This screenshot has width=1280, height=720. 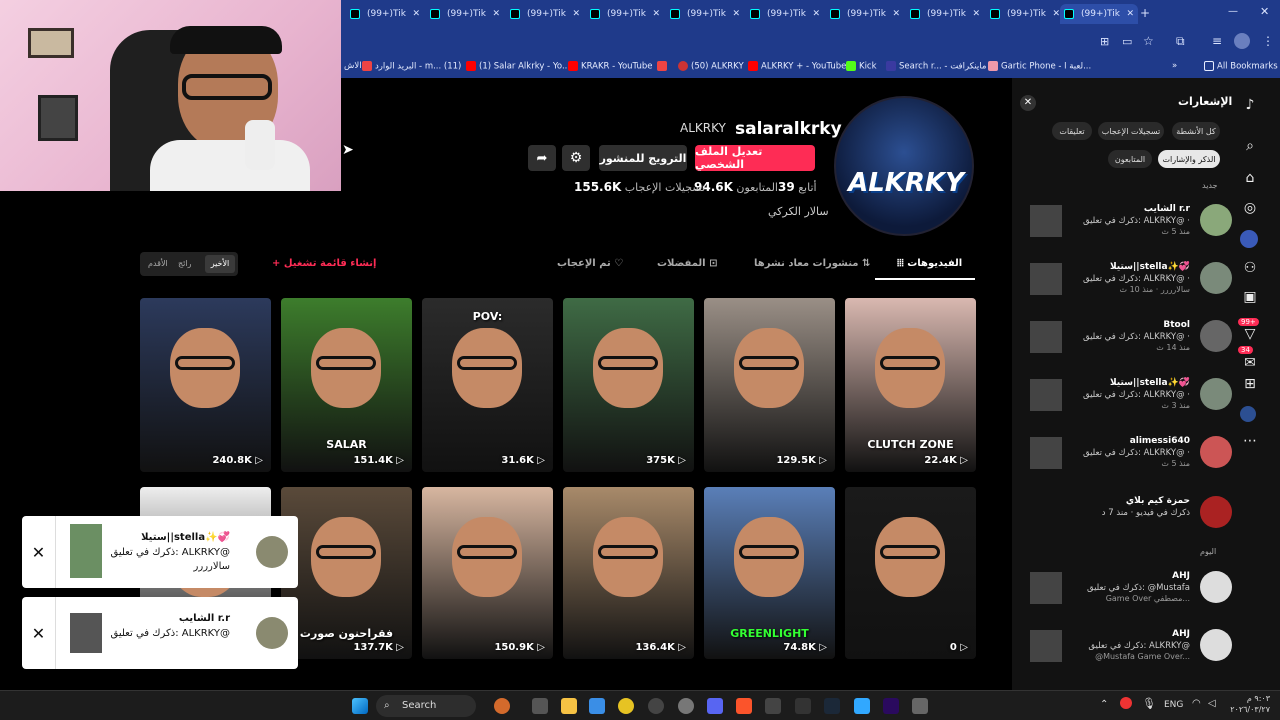 I want to click on share-icon: ➦, so click(x=542, y=158).